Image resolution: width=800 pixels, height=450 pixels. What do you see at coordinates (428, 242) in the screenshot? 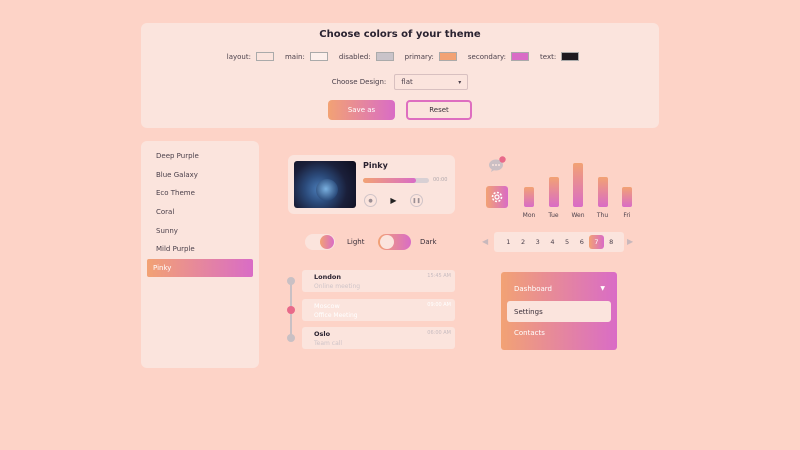
I see `dark-label: Dark` at bounding box center [428, 242].